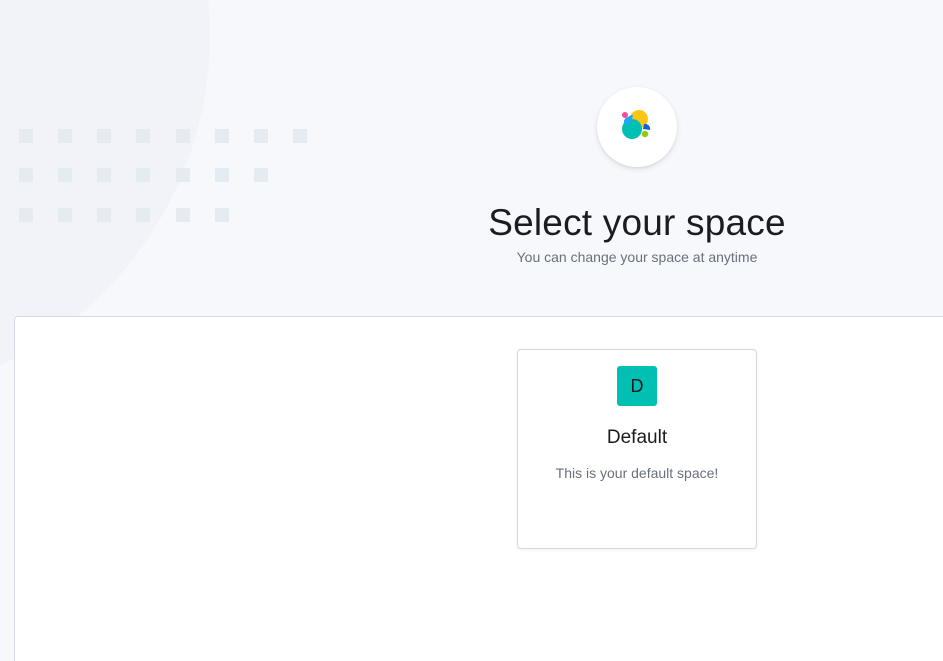 The image size is (943, 661). What do you see at coordinates (637, 222) in the screenshot?
I see `page-title: Select your space` at bounding box center [637, 222].